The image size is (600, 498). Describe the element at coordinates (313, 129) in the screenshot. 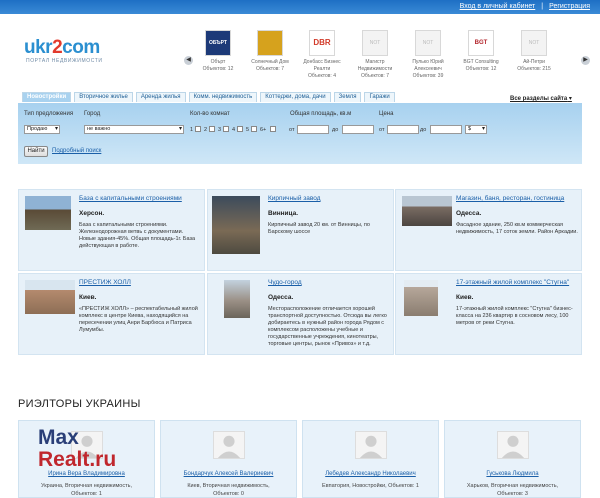

I see `area-from-input` at that location.